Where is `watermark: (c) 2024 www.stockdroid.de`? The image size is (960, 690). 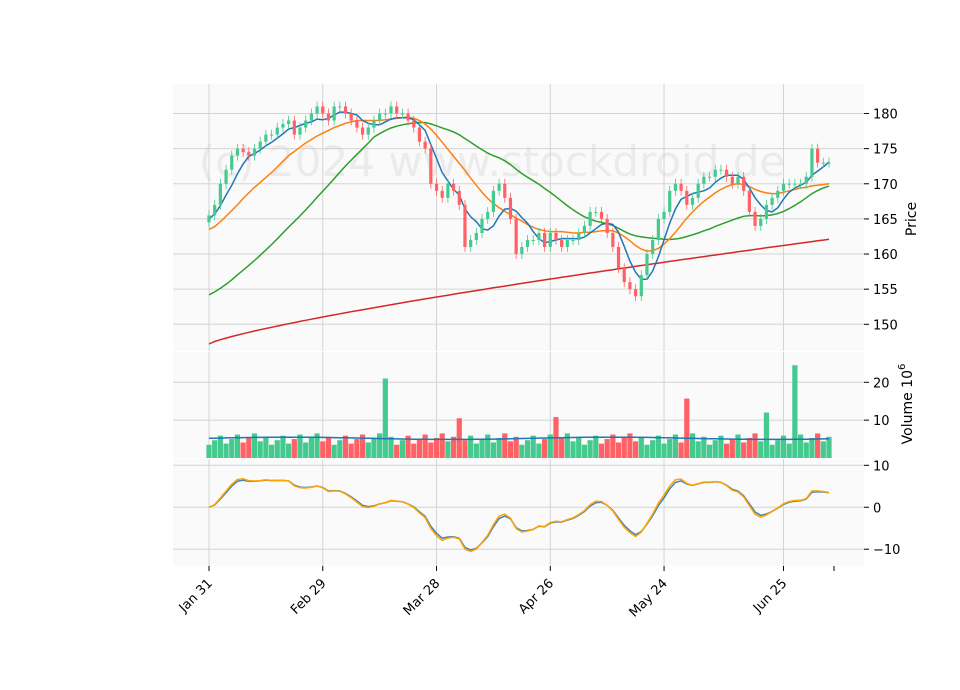 watermark: (c) 2024 www.stockdroid.de is located at coordinates (492, 161).